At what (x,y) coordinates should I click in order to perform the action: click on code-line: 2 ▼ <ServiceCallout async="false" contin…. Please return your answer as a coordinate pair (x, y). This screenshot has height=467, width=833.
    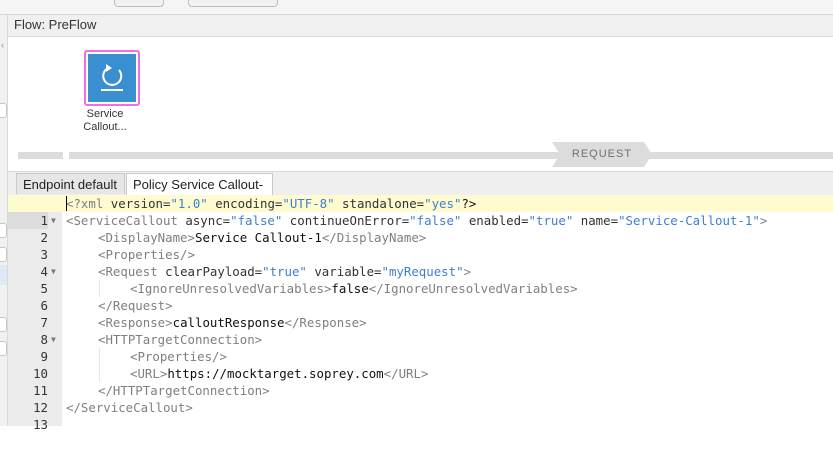
    Looking at the image, I should click on (420, 228).